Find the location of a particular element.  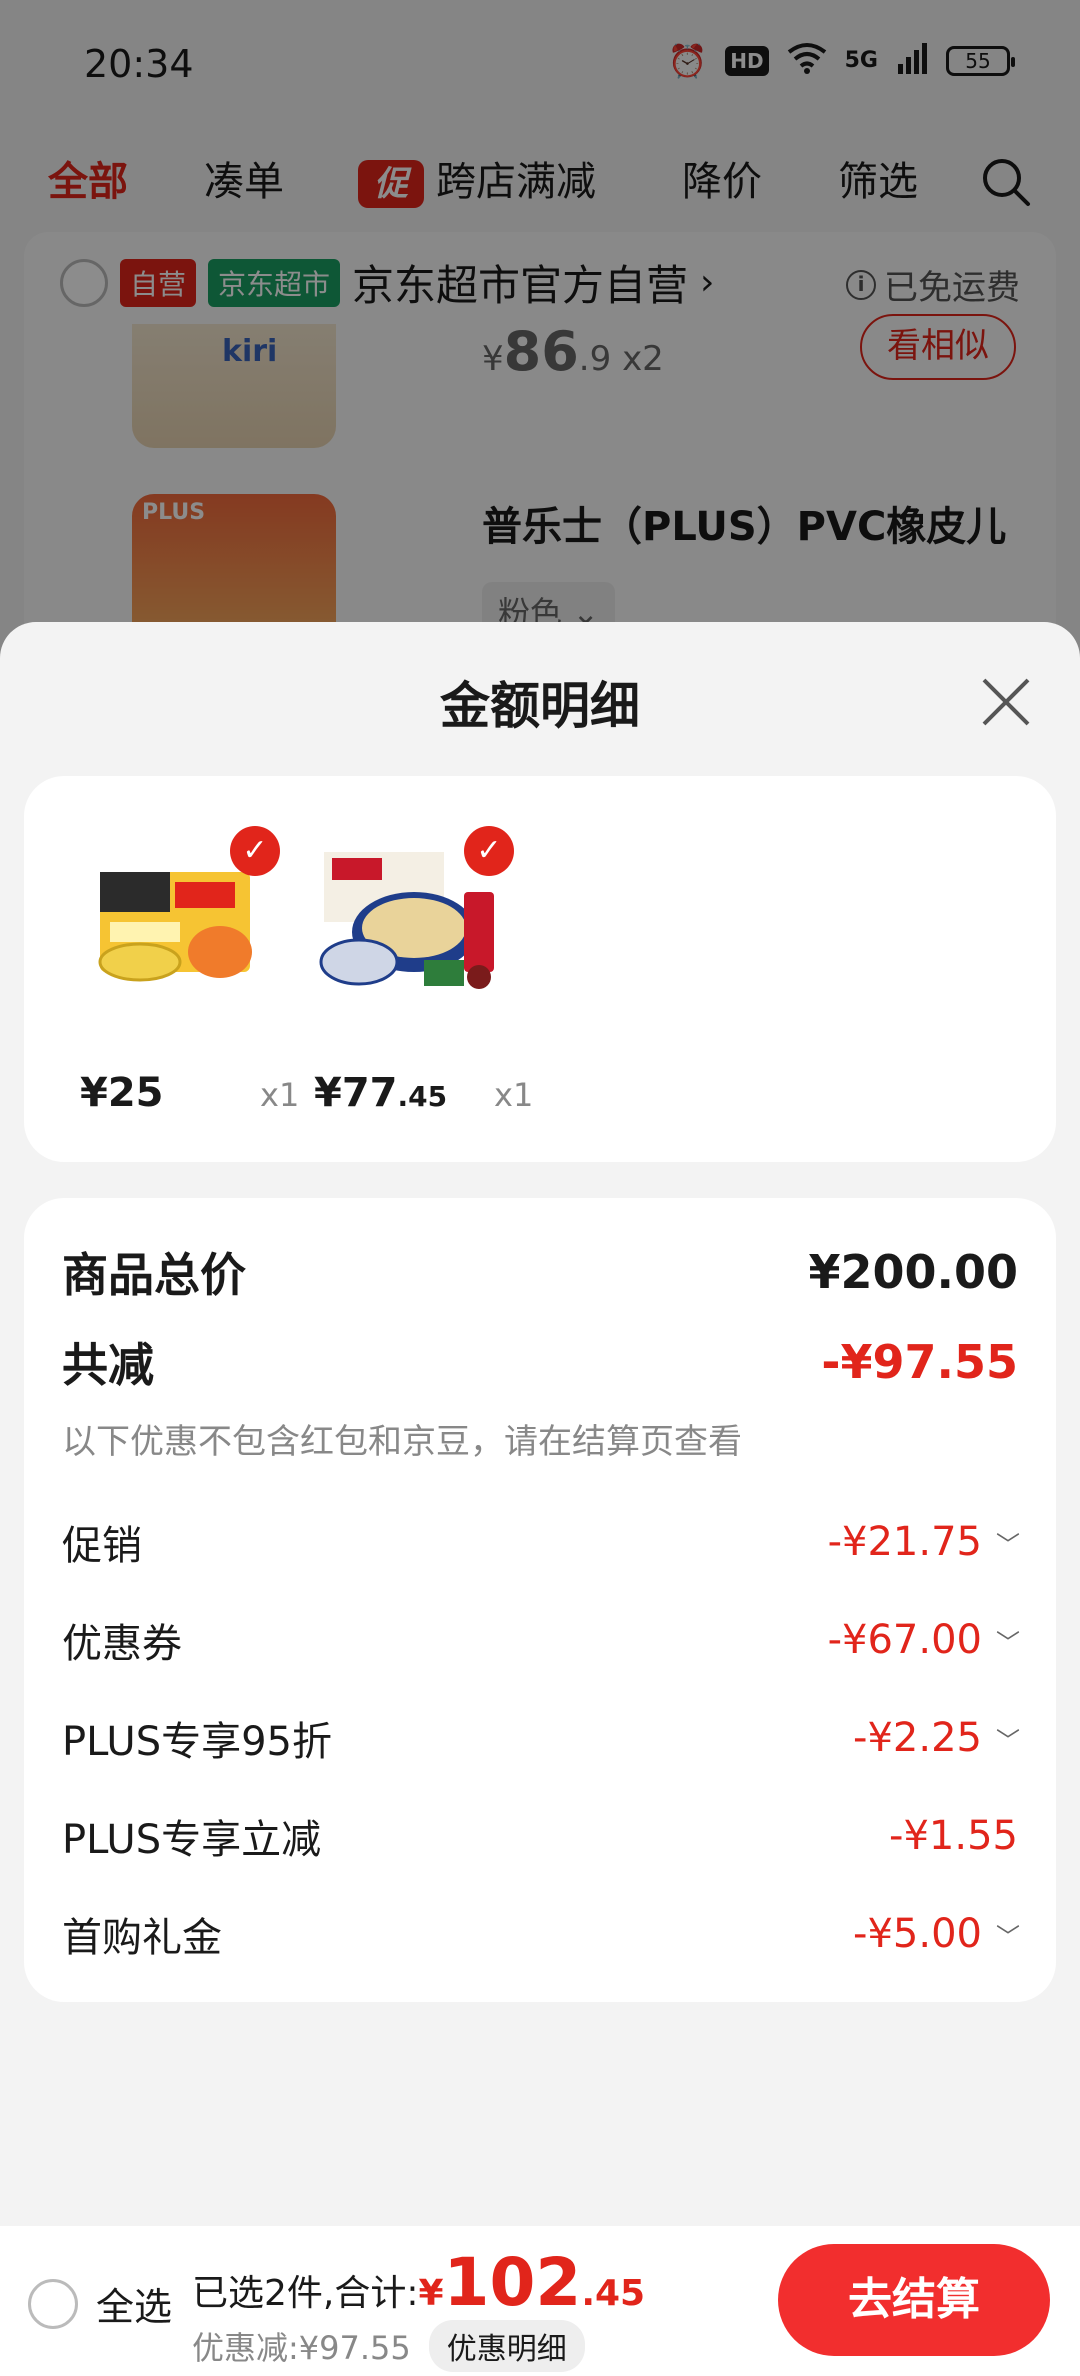

discount-value: -¥2.25 ﹀ is located at coordinates (936, 1738).